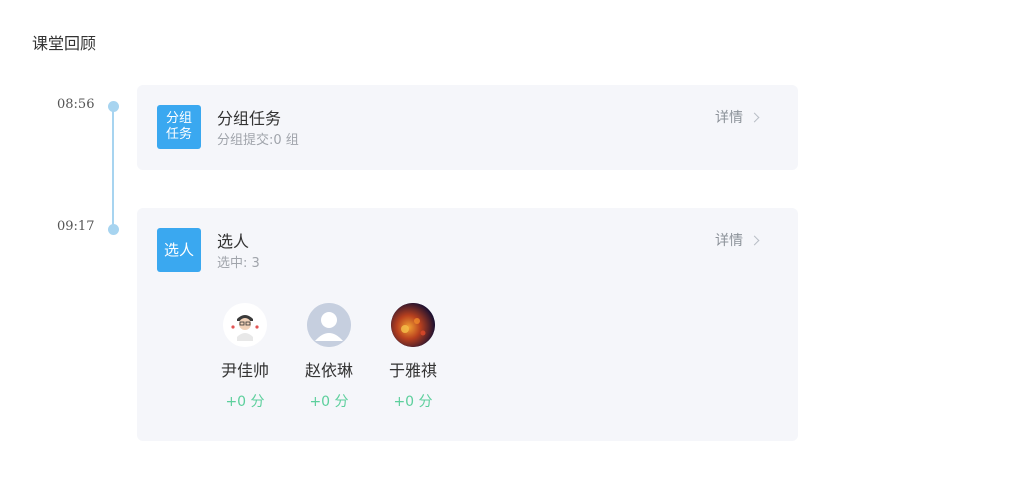 This screenshot has width=1024, height=490. I want to click on default-avatar-icon, so click(329, 325).